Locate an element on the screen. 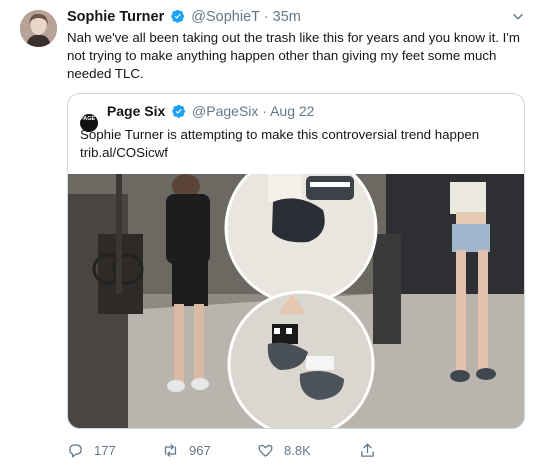 This screenshot has height=471, width=543. reply-icon is located at coordinates (75, 451).